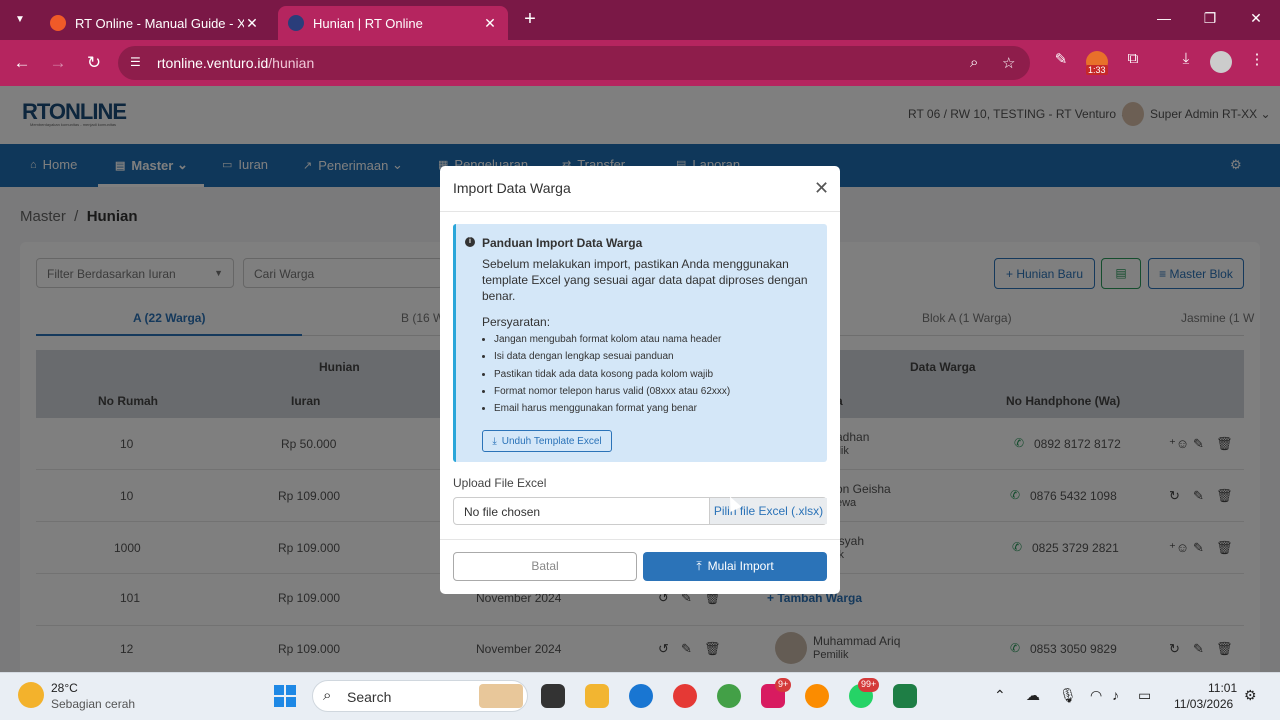 The height and width of the screenshot is (720, 1280). What do you see at coordinates (699, 566) in the screenshot?
I see `upload-icon: ⤒` at bounding box center [699, 566].